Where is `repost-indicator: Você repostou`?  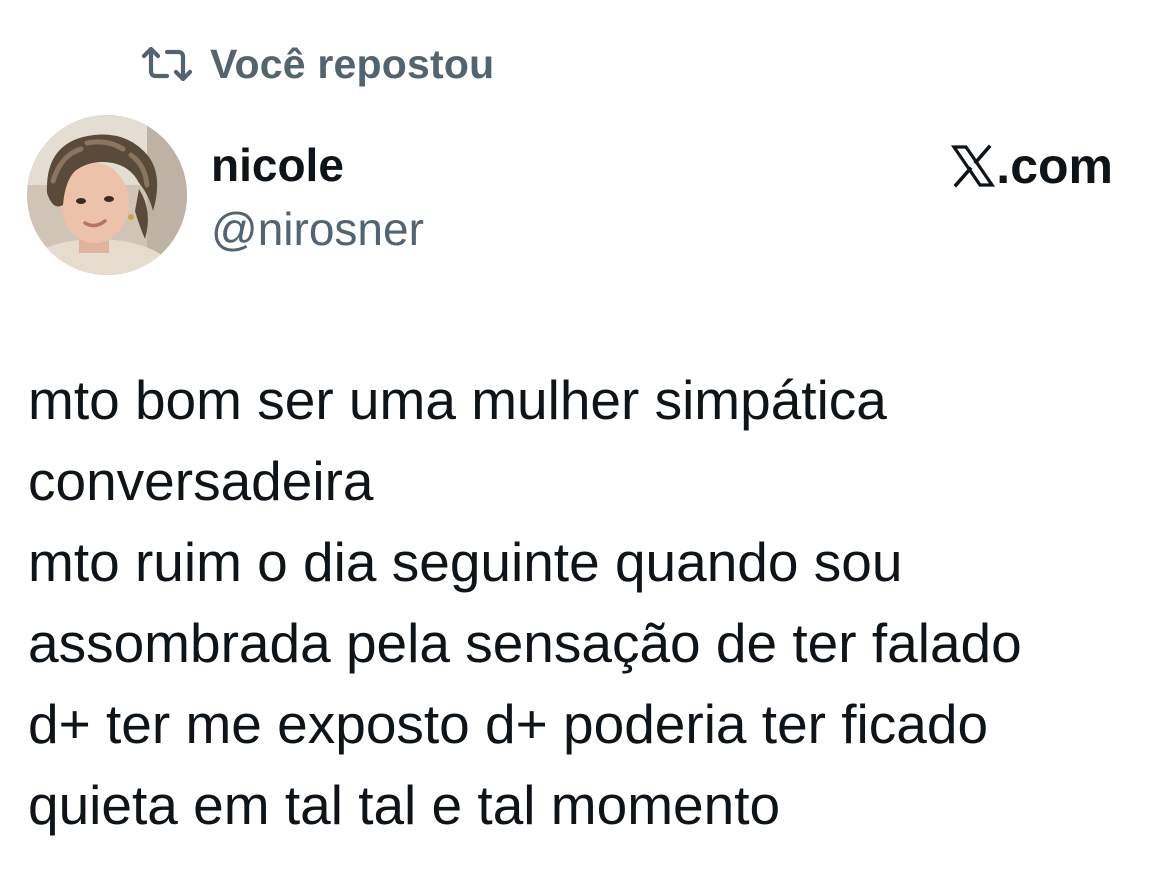 repost-indicator: Você repostou is located at coordinates (317, 64).